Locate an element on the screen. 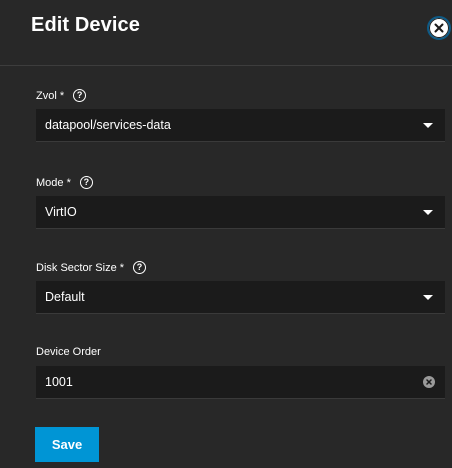  device-order-label: Device Order is located at coordinates (68, 352).